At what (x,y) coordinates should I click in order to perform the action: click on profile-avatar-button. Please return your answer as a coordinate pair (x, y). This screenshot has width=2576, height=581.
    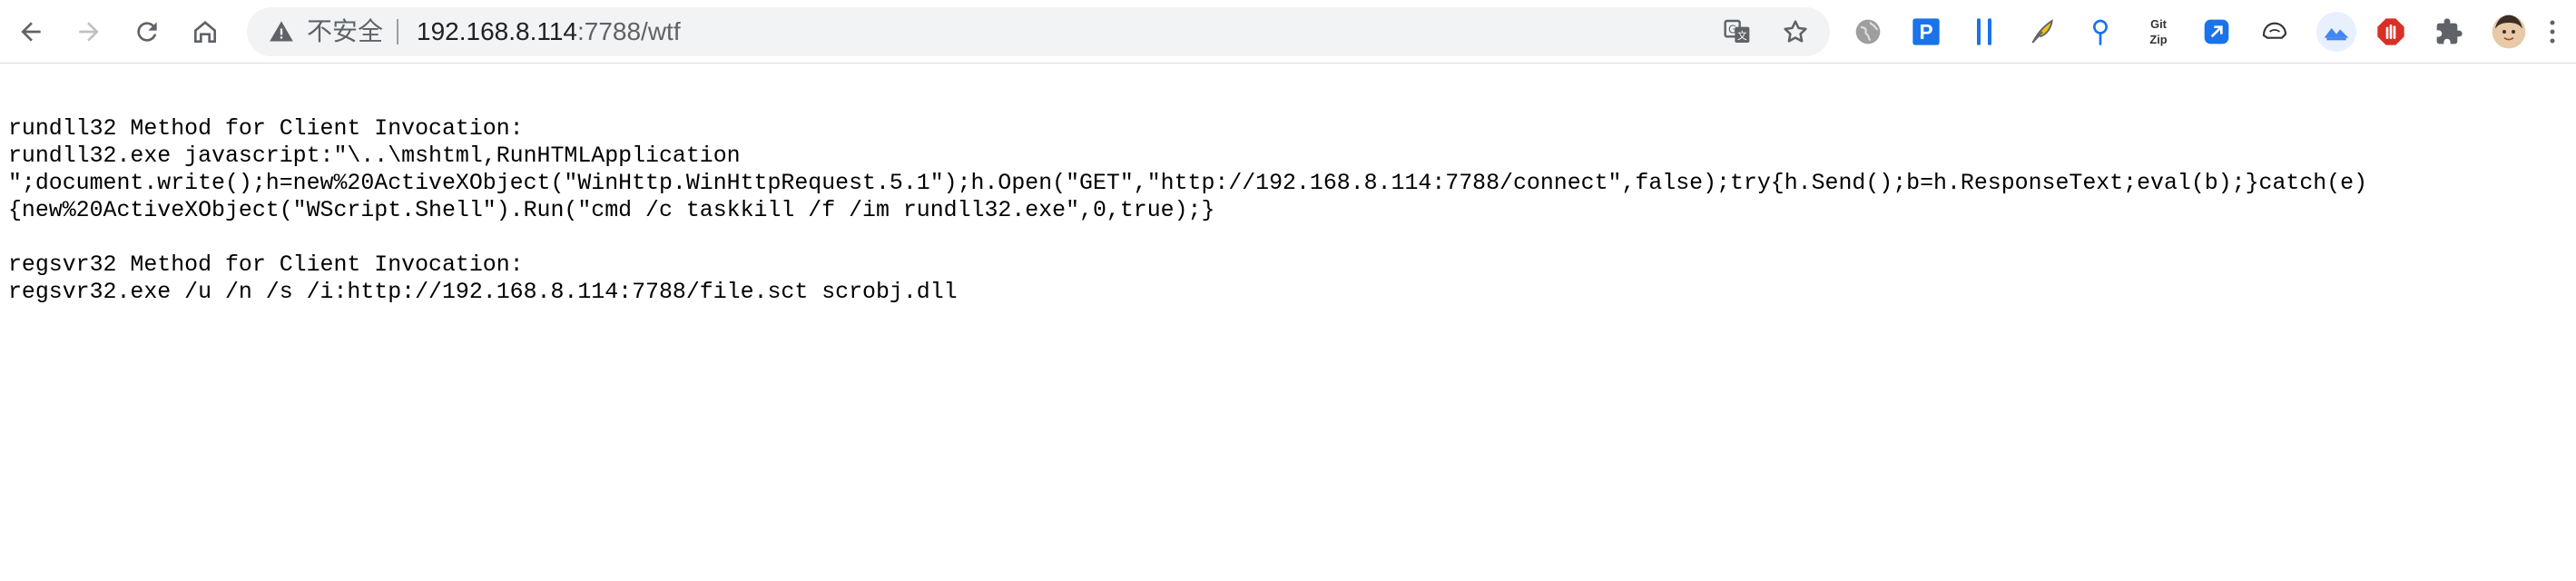
    Looking at the image, I should click on (2509, 32).